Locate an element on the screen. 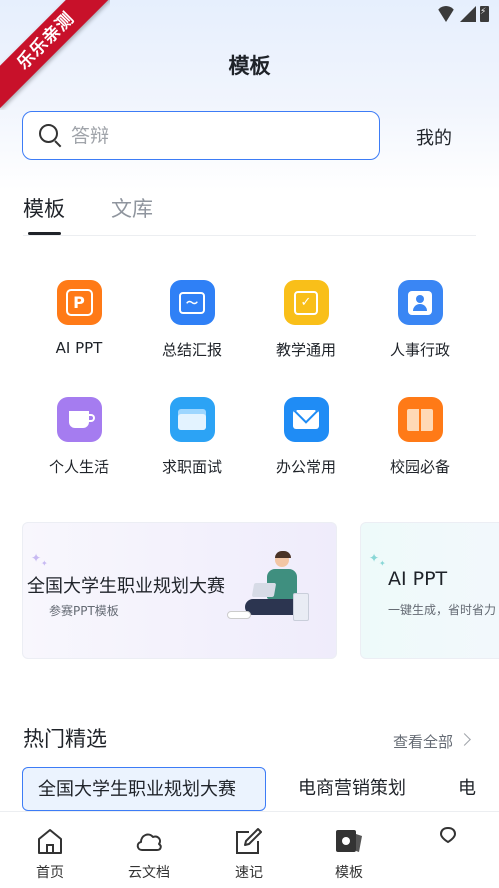  status-bar is located at coordinates (462, 14).